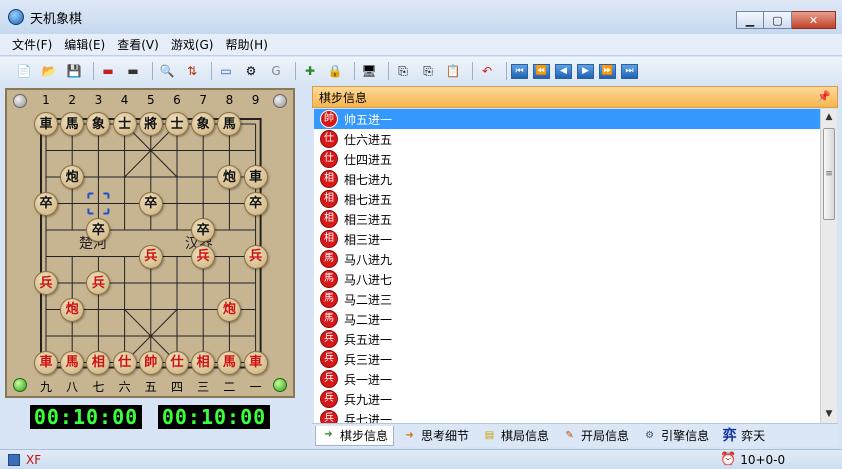 Image resolution: width=842 pixels, height=469 pixels. Describe the element at coordinates (49, 71) in the screenshot. I see `open-folder-icon: 📂` at that location.